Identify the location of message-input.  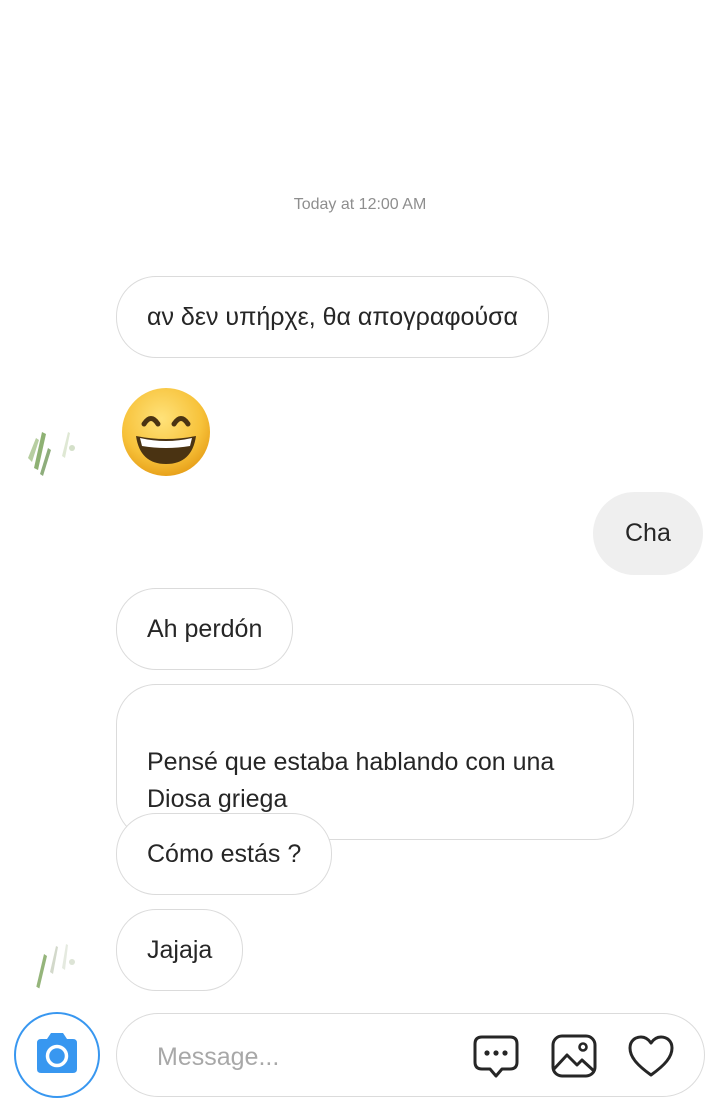
(307, 1057).